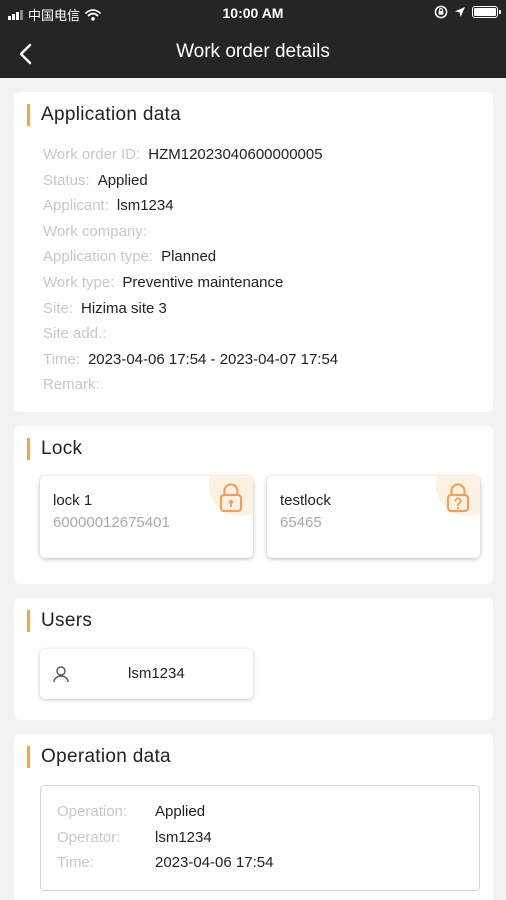  I want to click on operation-data-header: Operation data, so click(99, 757).